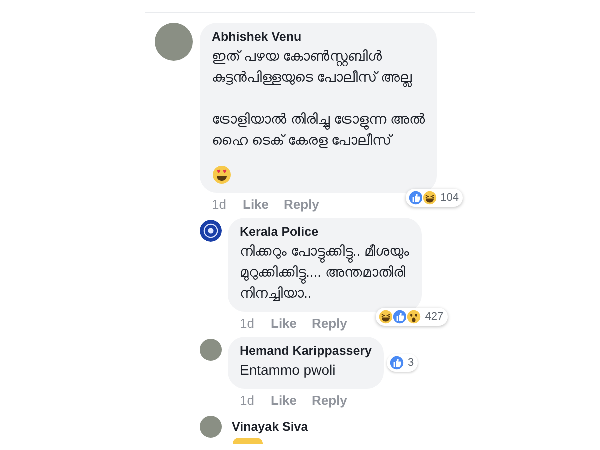 This screenshot has width=600, height=450. Describe the element at coordinates (306, 351) in the screenshot. I see `author-name: Hemand Karippassery` at that location.